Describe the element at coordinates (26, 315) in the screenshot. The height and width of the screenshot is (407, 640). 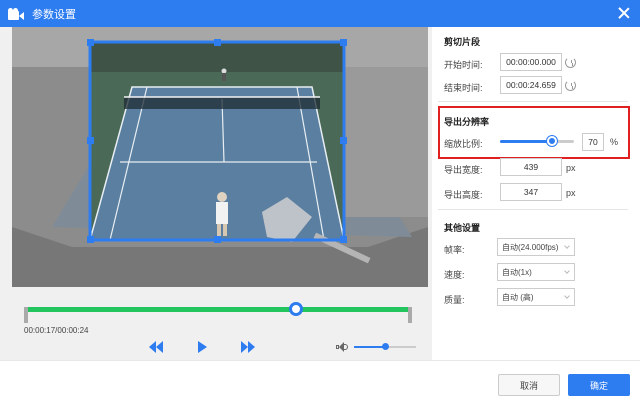
I see `trim-start-handle` at that location.